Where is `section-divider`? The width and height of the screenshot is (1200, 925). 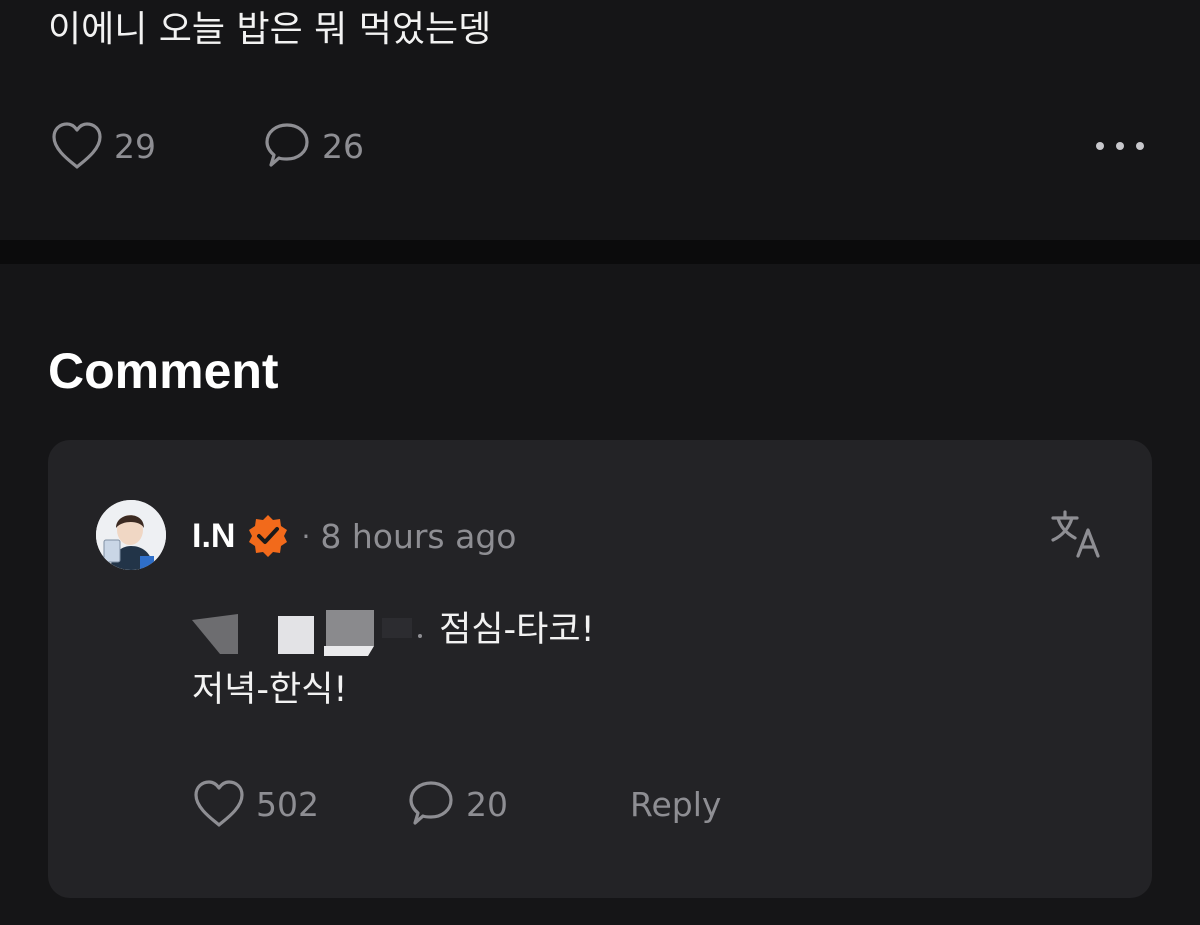 section-divider is located at coordinates (600, 252).